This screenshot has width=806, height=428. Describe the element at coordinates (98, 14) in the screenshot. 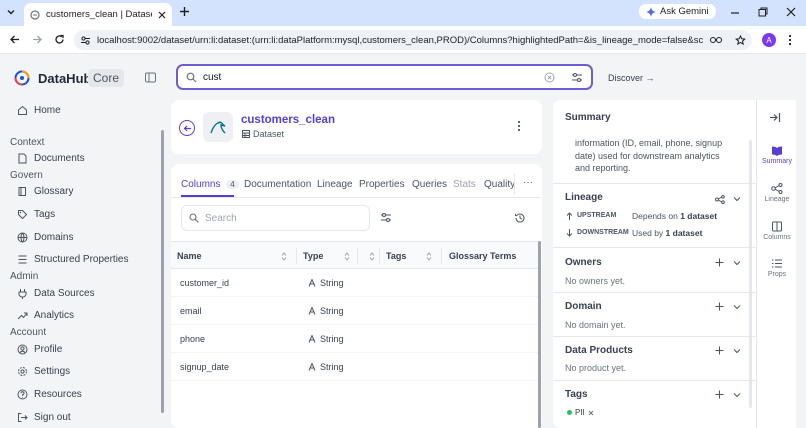

I see `browser-tab: customers_clean | Dataset` at that location.